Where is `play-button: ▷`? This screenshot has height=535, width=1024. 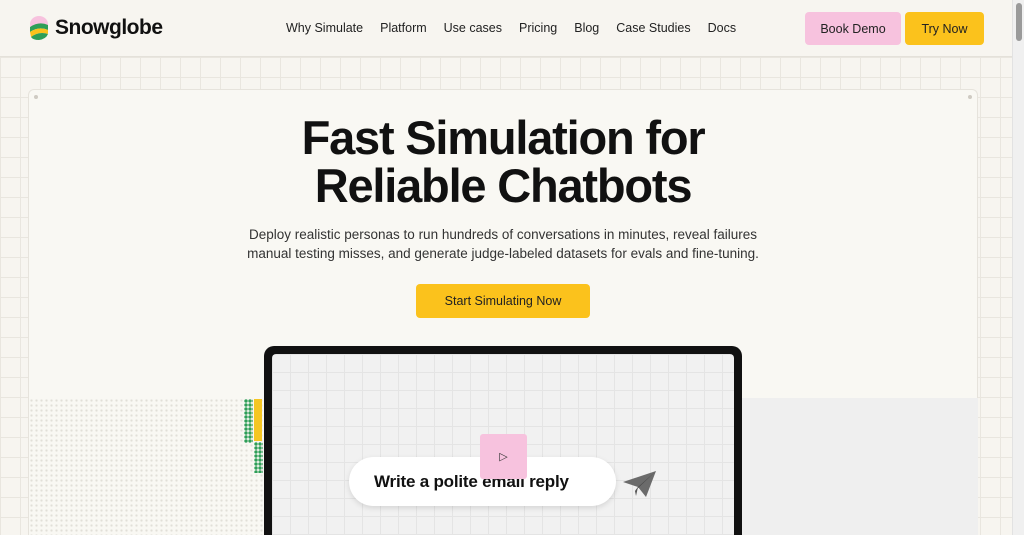 play-button: ▷ is located at coordinates (503, 456).